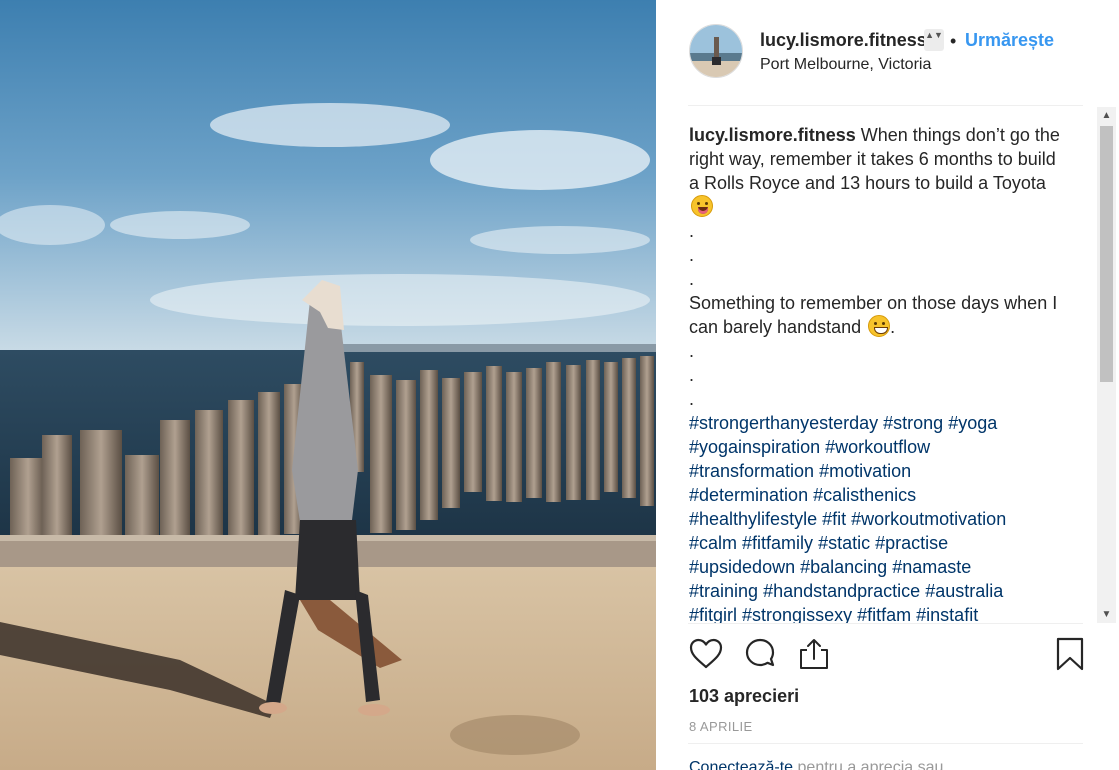  Describe the element at coordinates (748, 495) in the screenshot. I see `hashtag-link: #determination` at that location.